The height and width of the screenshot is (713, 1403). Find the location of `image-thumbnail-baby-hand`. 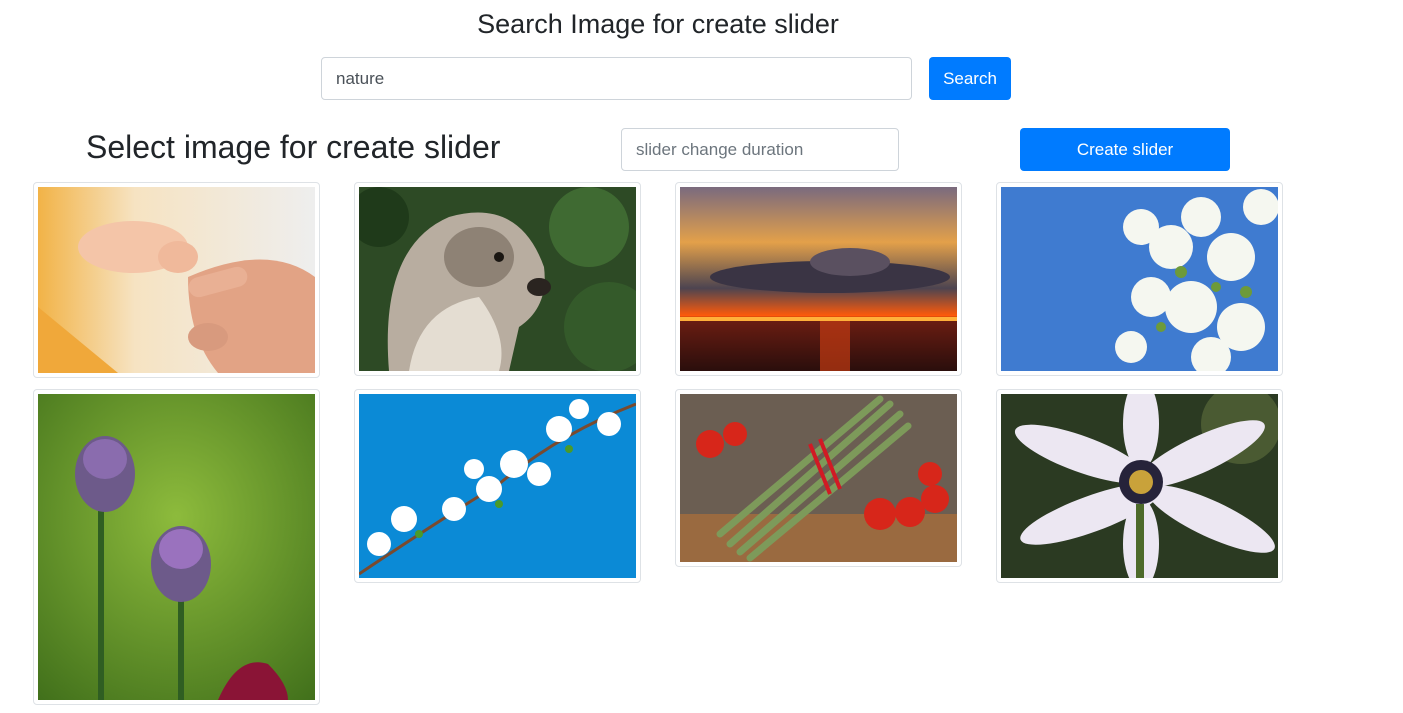

image-thumbnail-baby-hand is located at coordinates (176, 280).